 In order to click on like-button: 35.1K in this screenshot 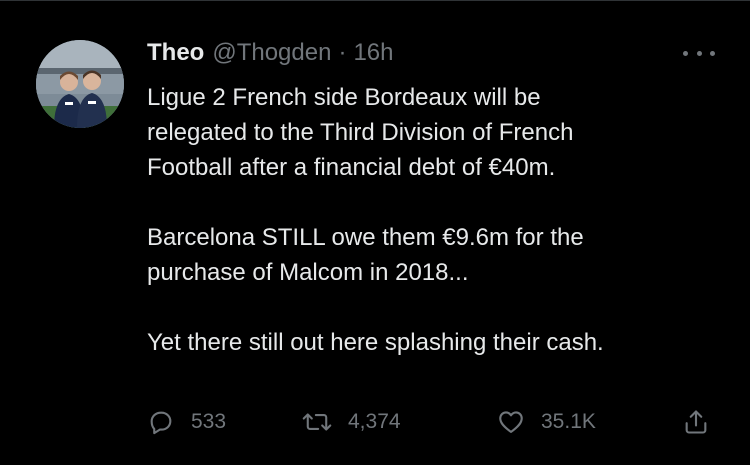, I will do `click(546, 422)`.